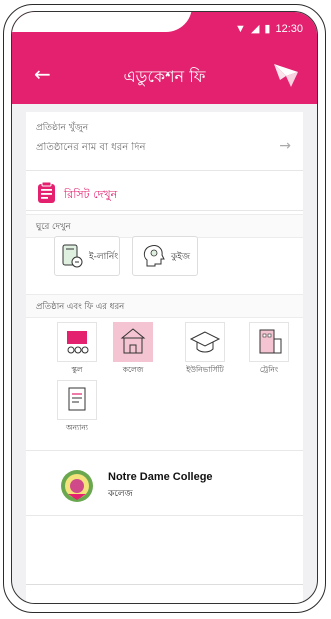 The image size is (331, 619). What do you see at coordinates (47, 195) in the screenshot?
I see `receipt-icon` at bounding box center [47, 195].